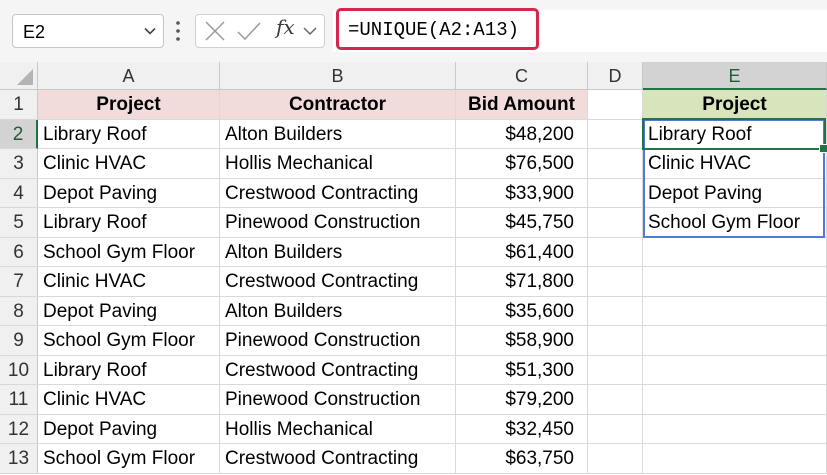 The width and height of the screenshot is (827, 475). Describe the element at coordinates (522, 400) in the screenshot. I see `bid-amount-cell: $79,200` at that location.